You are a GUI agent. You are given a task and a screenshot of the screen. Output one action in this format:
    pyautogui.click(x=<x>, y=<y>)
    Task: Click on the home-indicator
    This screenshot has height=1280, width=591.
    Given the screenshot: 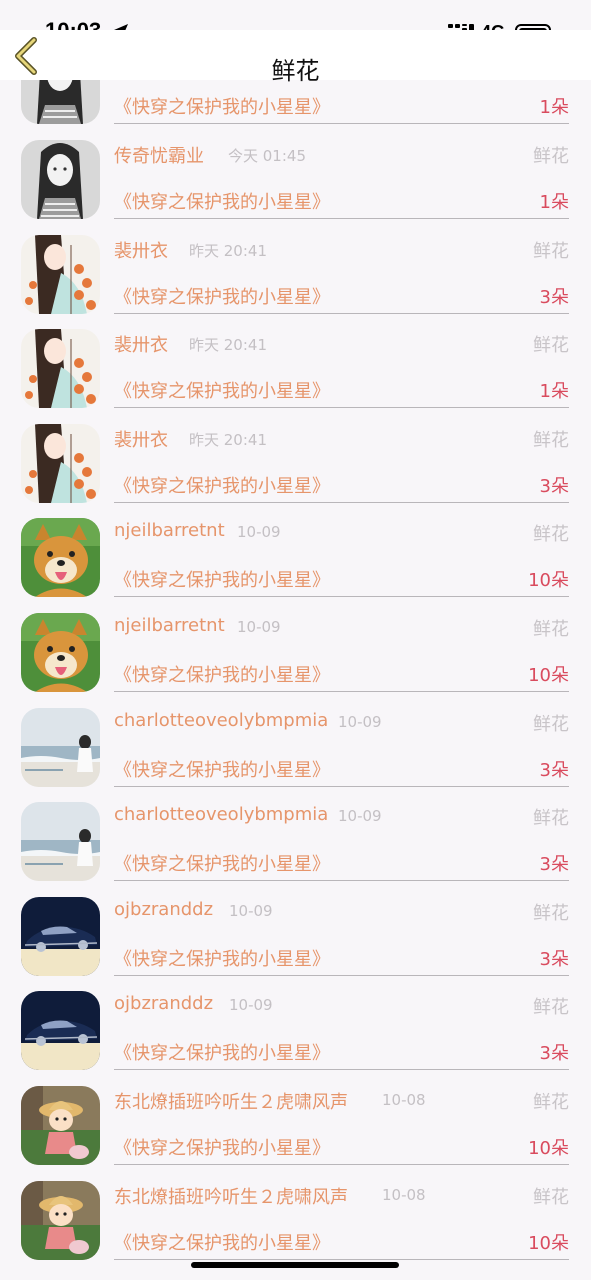 What is the action you would take?
    pyautogui.click(x=295, y=1265)
    